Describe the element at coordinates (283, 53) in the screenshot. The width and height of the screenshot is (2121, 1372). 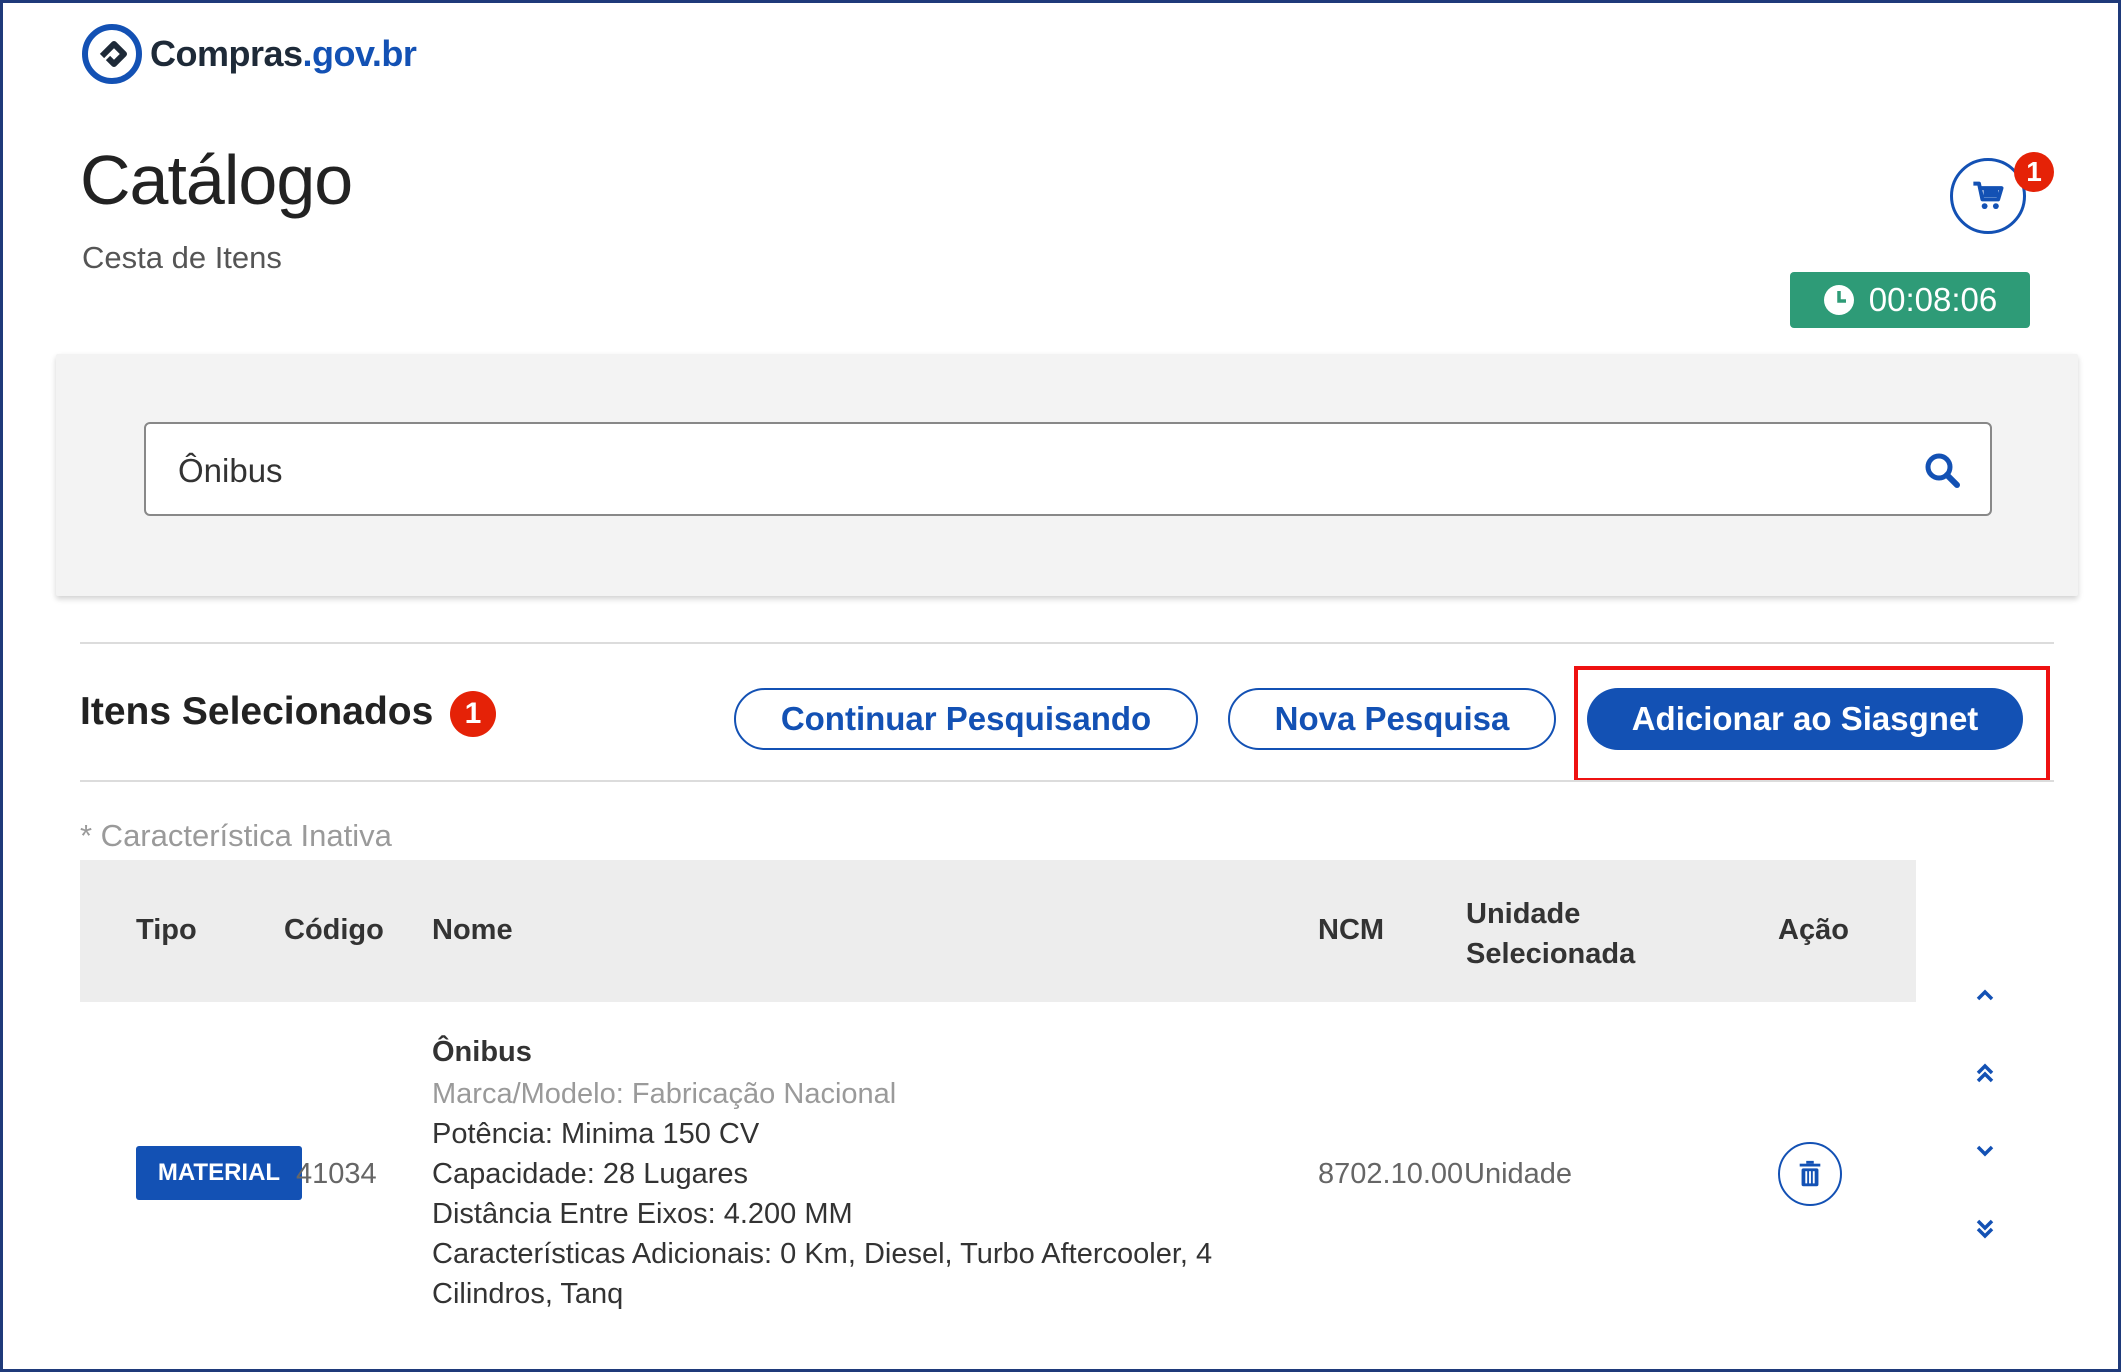
I see `brand-name: Compras.gov.br` at that location.